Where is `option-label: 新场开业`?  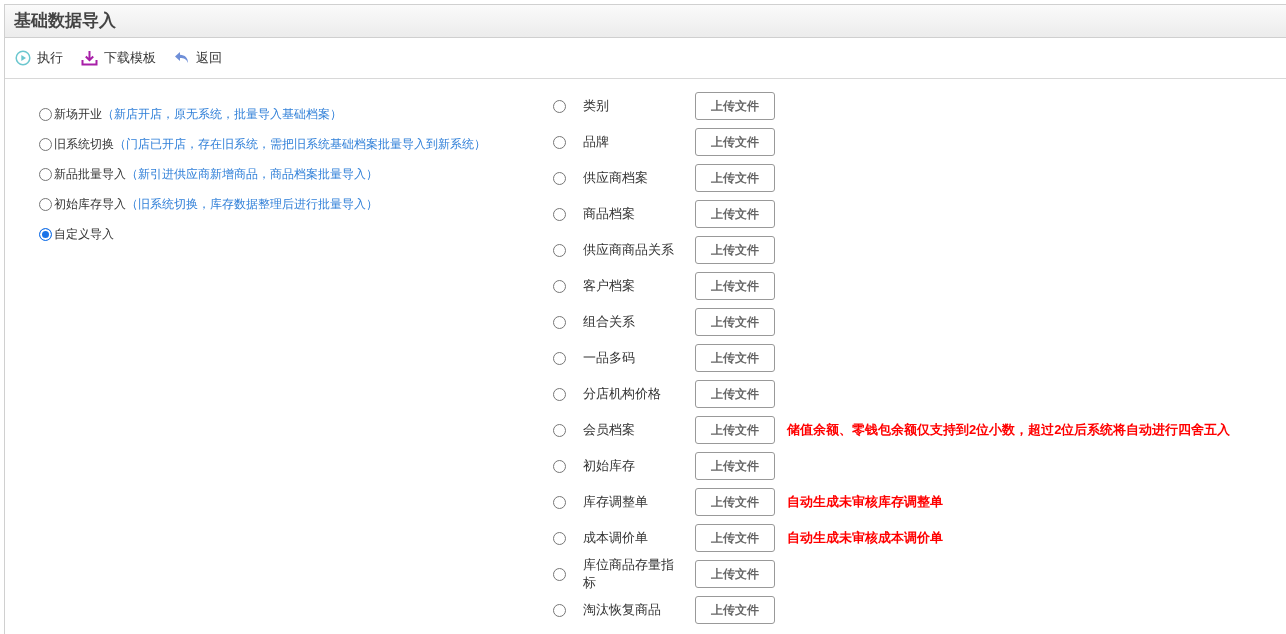
option-label: 新场开业 is located at coordinates (78, 114).